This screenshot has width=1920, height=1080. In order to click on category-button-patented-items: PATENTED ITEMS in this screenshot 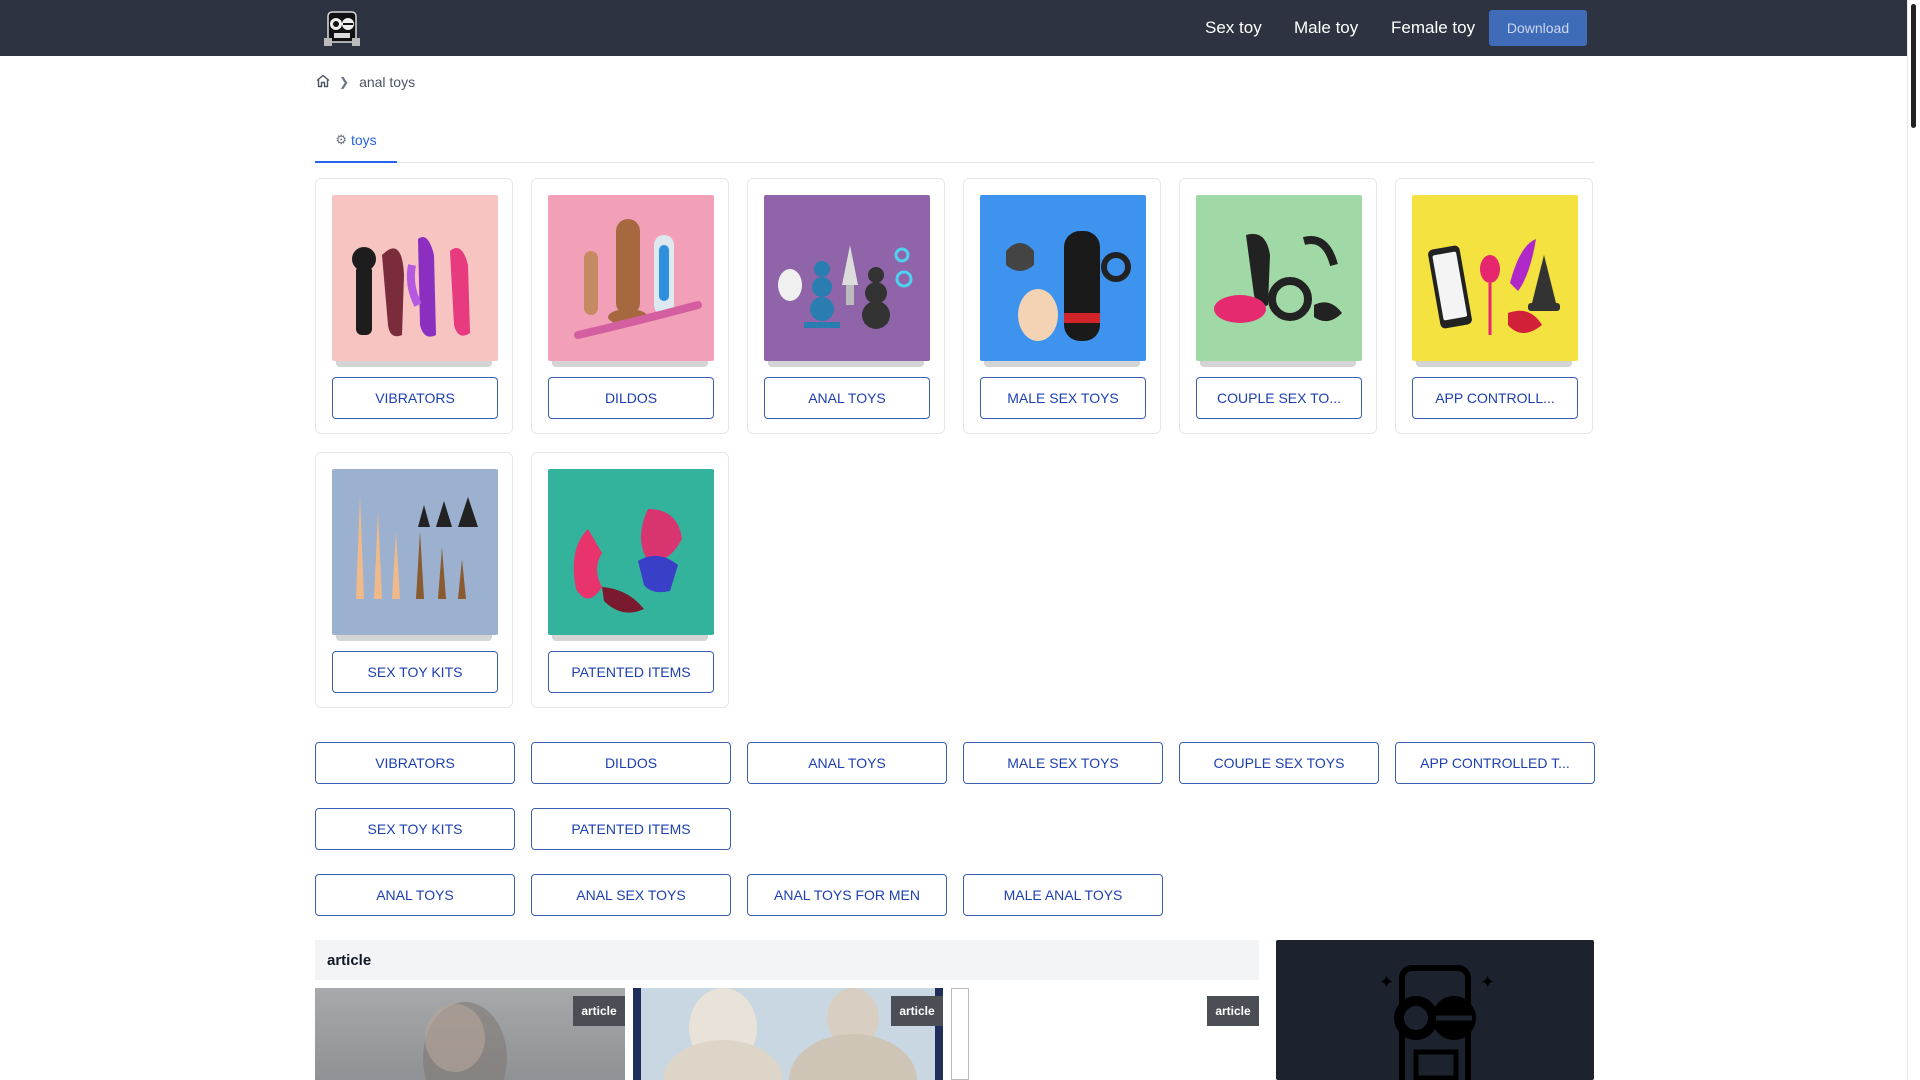, I will do `click(631, 672)`.